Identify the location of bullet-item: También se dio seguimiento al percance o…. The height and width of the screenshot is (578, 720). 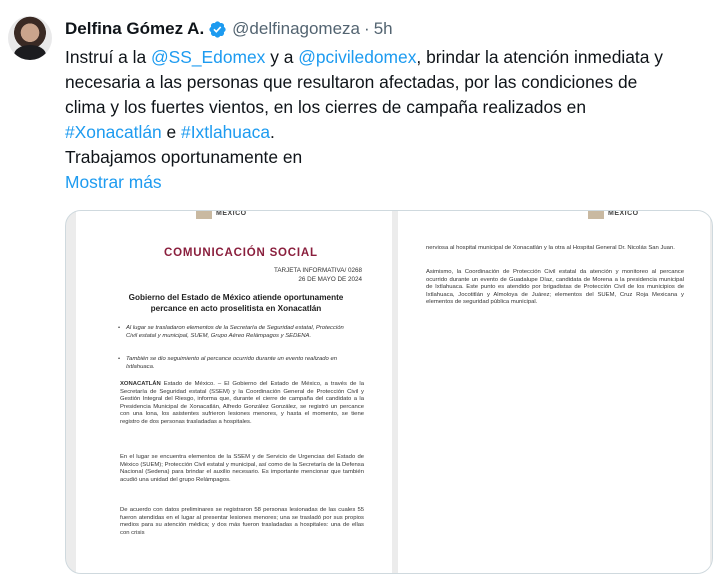
(237, 363).